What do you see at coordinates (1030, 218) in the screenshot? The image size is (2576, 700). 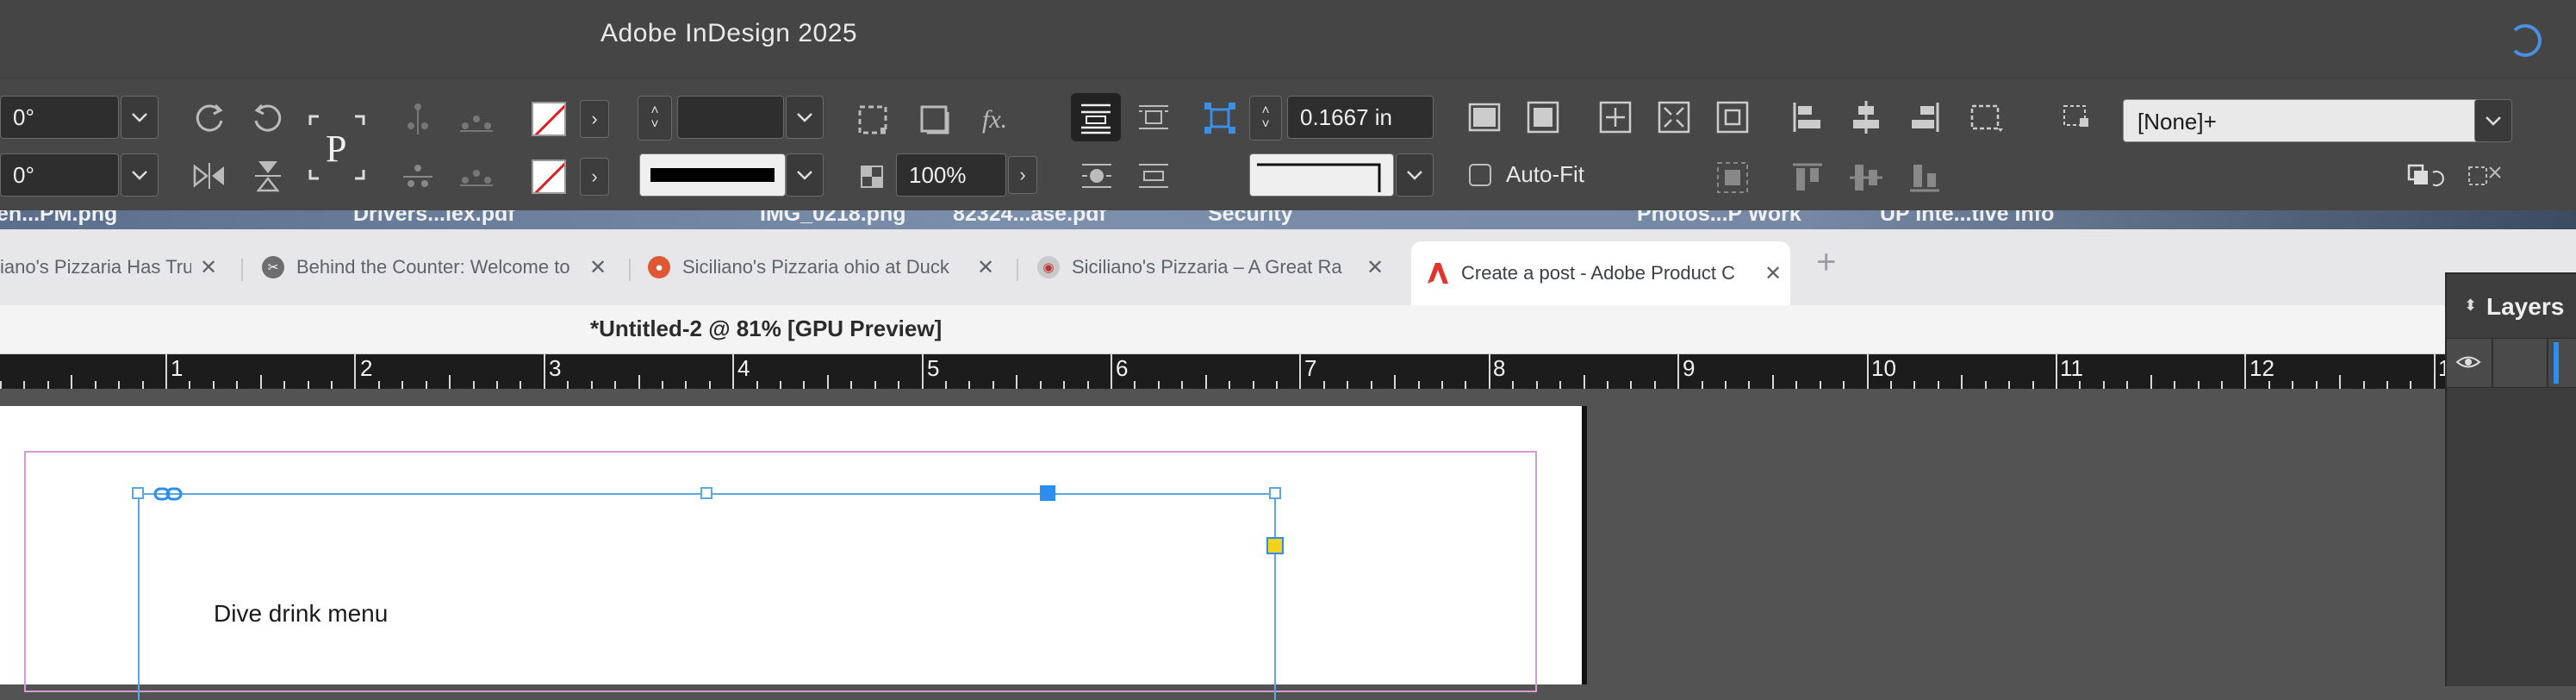 I see `desktop-file-label: 82324...ase.pdf` at bounding box center [1030, 218].